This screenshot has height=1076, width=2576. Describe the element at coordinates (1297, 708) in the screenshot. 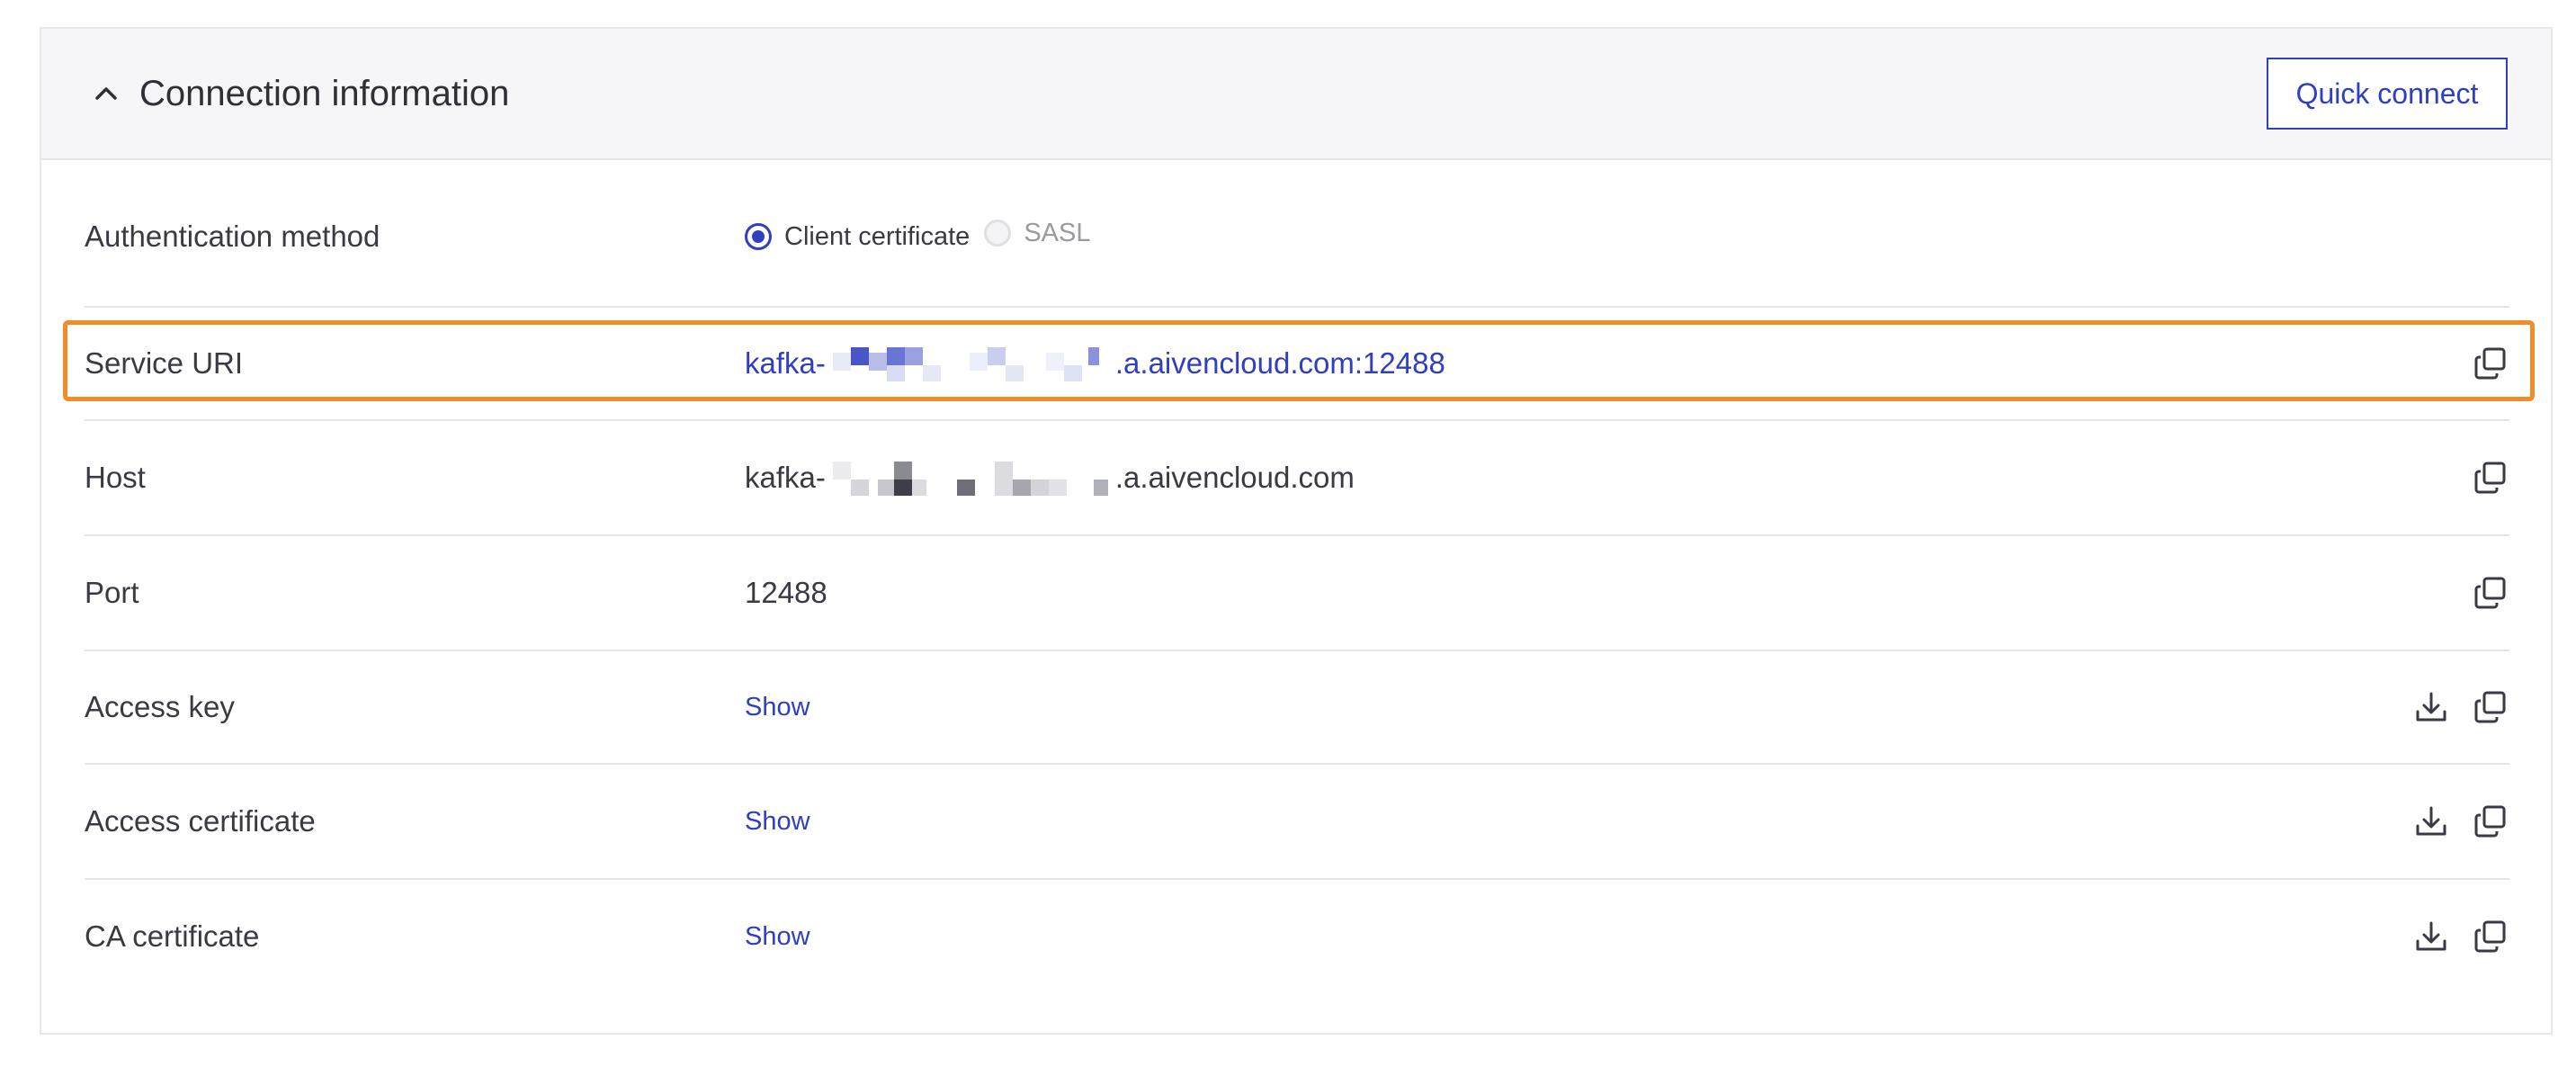

I see `row-access-key: Access key Show` at that location.